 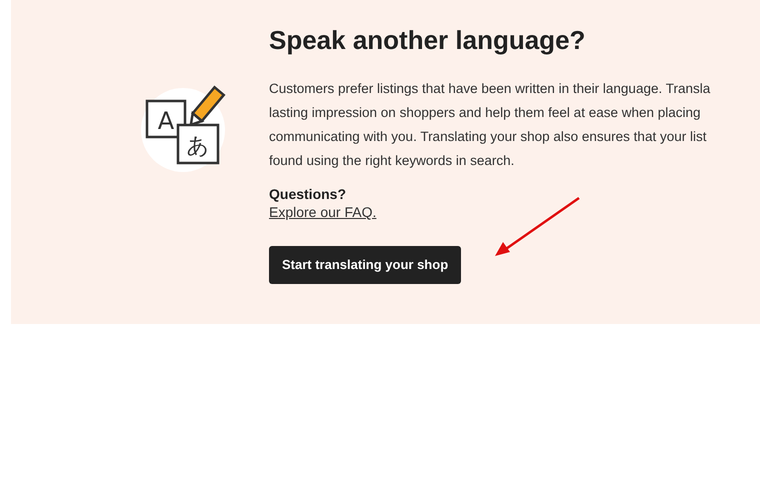 I want to click on description-paragraph: Customers prefer listings that have been written in their language. Transla lasting impression on shoppers and help them feel at ease when placing communicating with you. Translating your shop also ensures that your list found using the right keywords in search., so click(x=489, y=125).